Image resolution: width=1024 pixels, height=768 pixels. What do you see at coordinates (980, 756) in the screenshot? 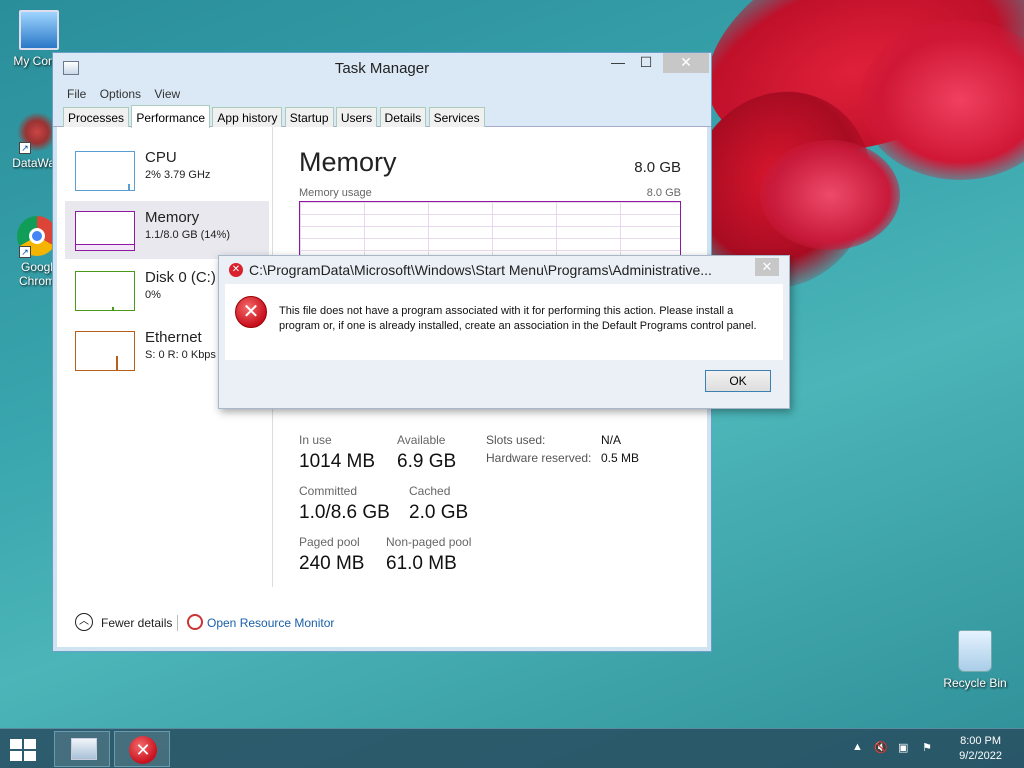
I see `clock-date: 9/2/2022` at bounding box center [980, 756].